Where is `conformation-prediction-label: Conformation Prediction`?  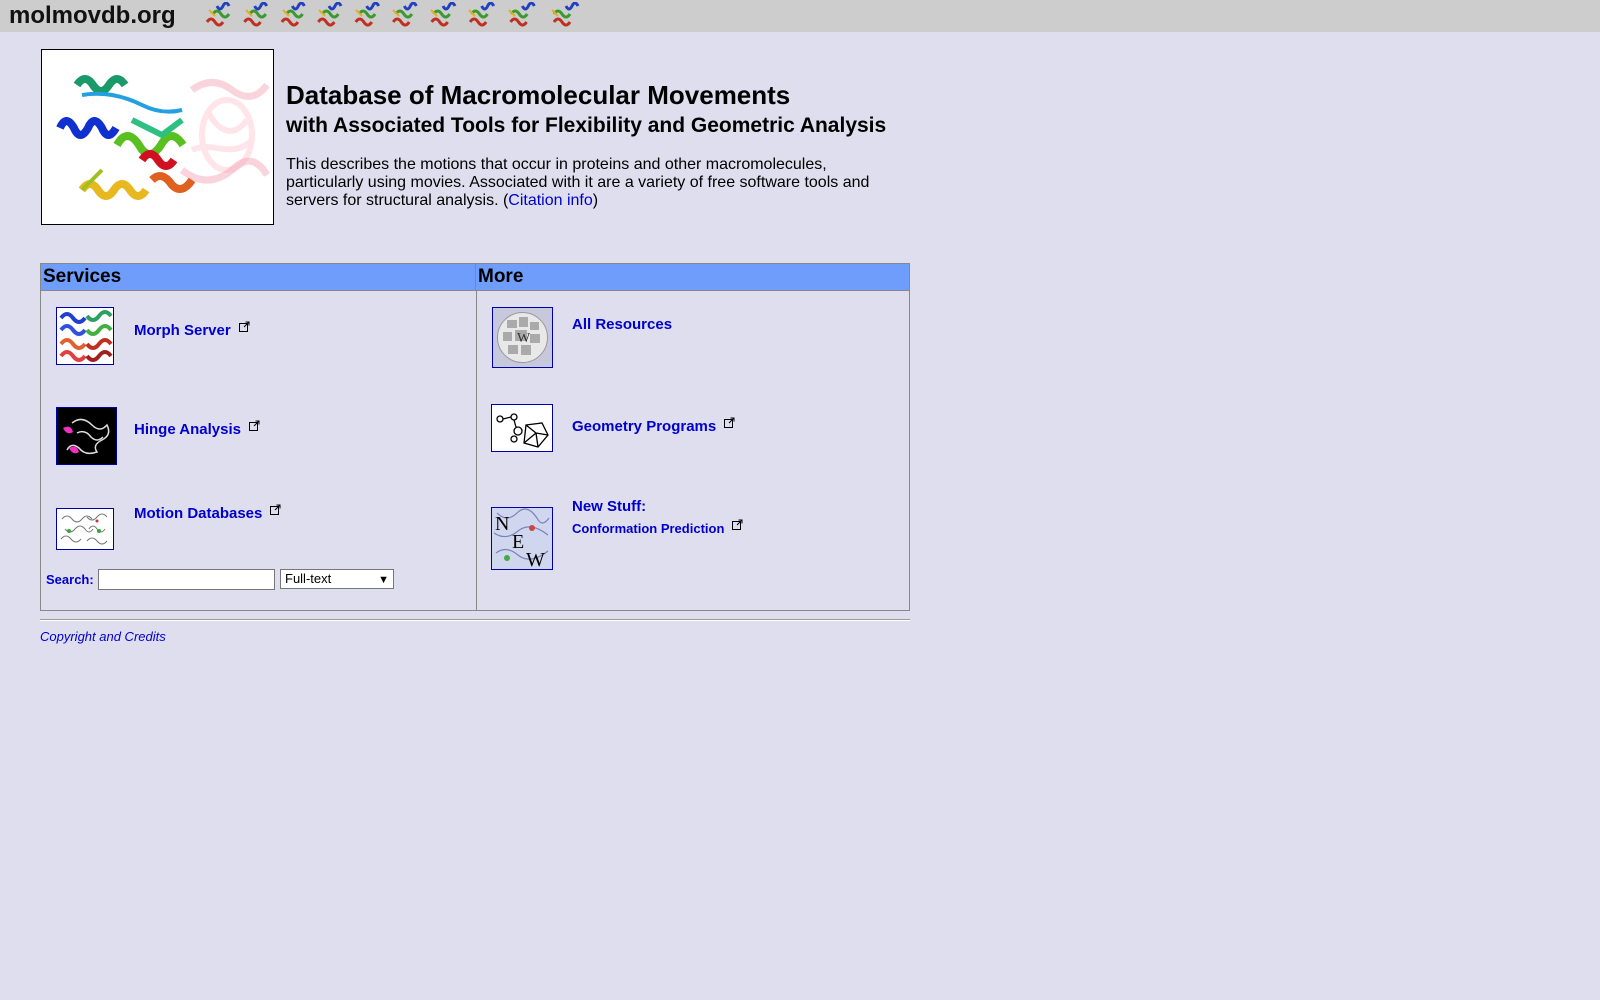
conformation-prediction-label: Conformation Prediction is located at coordinates (648, 528).